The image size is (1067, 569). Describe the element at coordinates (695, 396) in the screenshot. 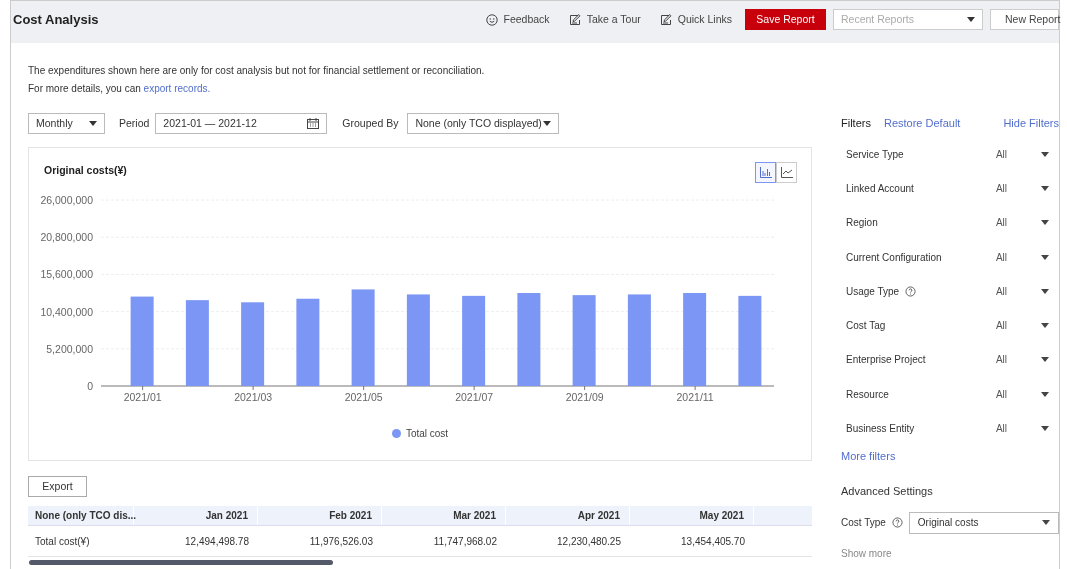

I see `x-axis-label: 2021/11` at that location.